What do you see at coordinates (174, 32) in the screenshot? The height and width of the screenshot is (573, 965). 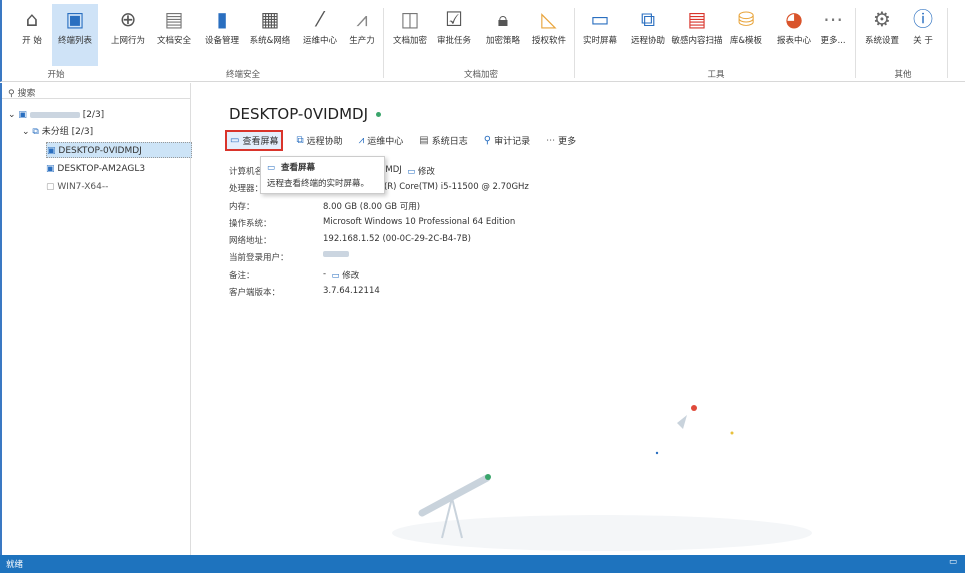 I see `ribbon-doc-security-button: ▤ 文档安全` at bounding box center [174, 32].